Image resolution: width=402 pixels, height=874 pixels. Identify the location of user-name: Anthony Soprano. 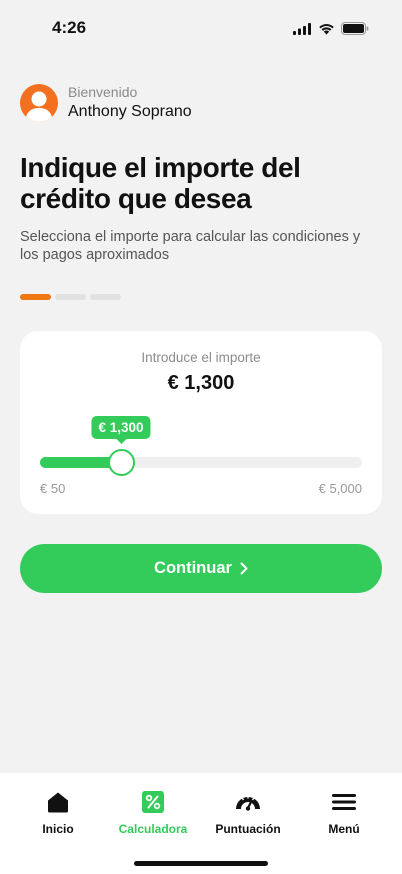
(130, 111).